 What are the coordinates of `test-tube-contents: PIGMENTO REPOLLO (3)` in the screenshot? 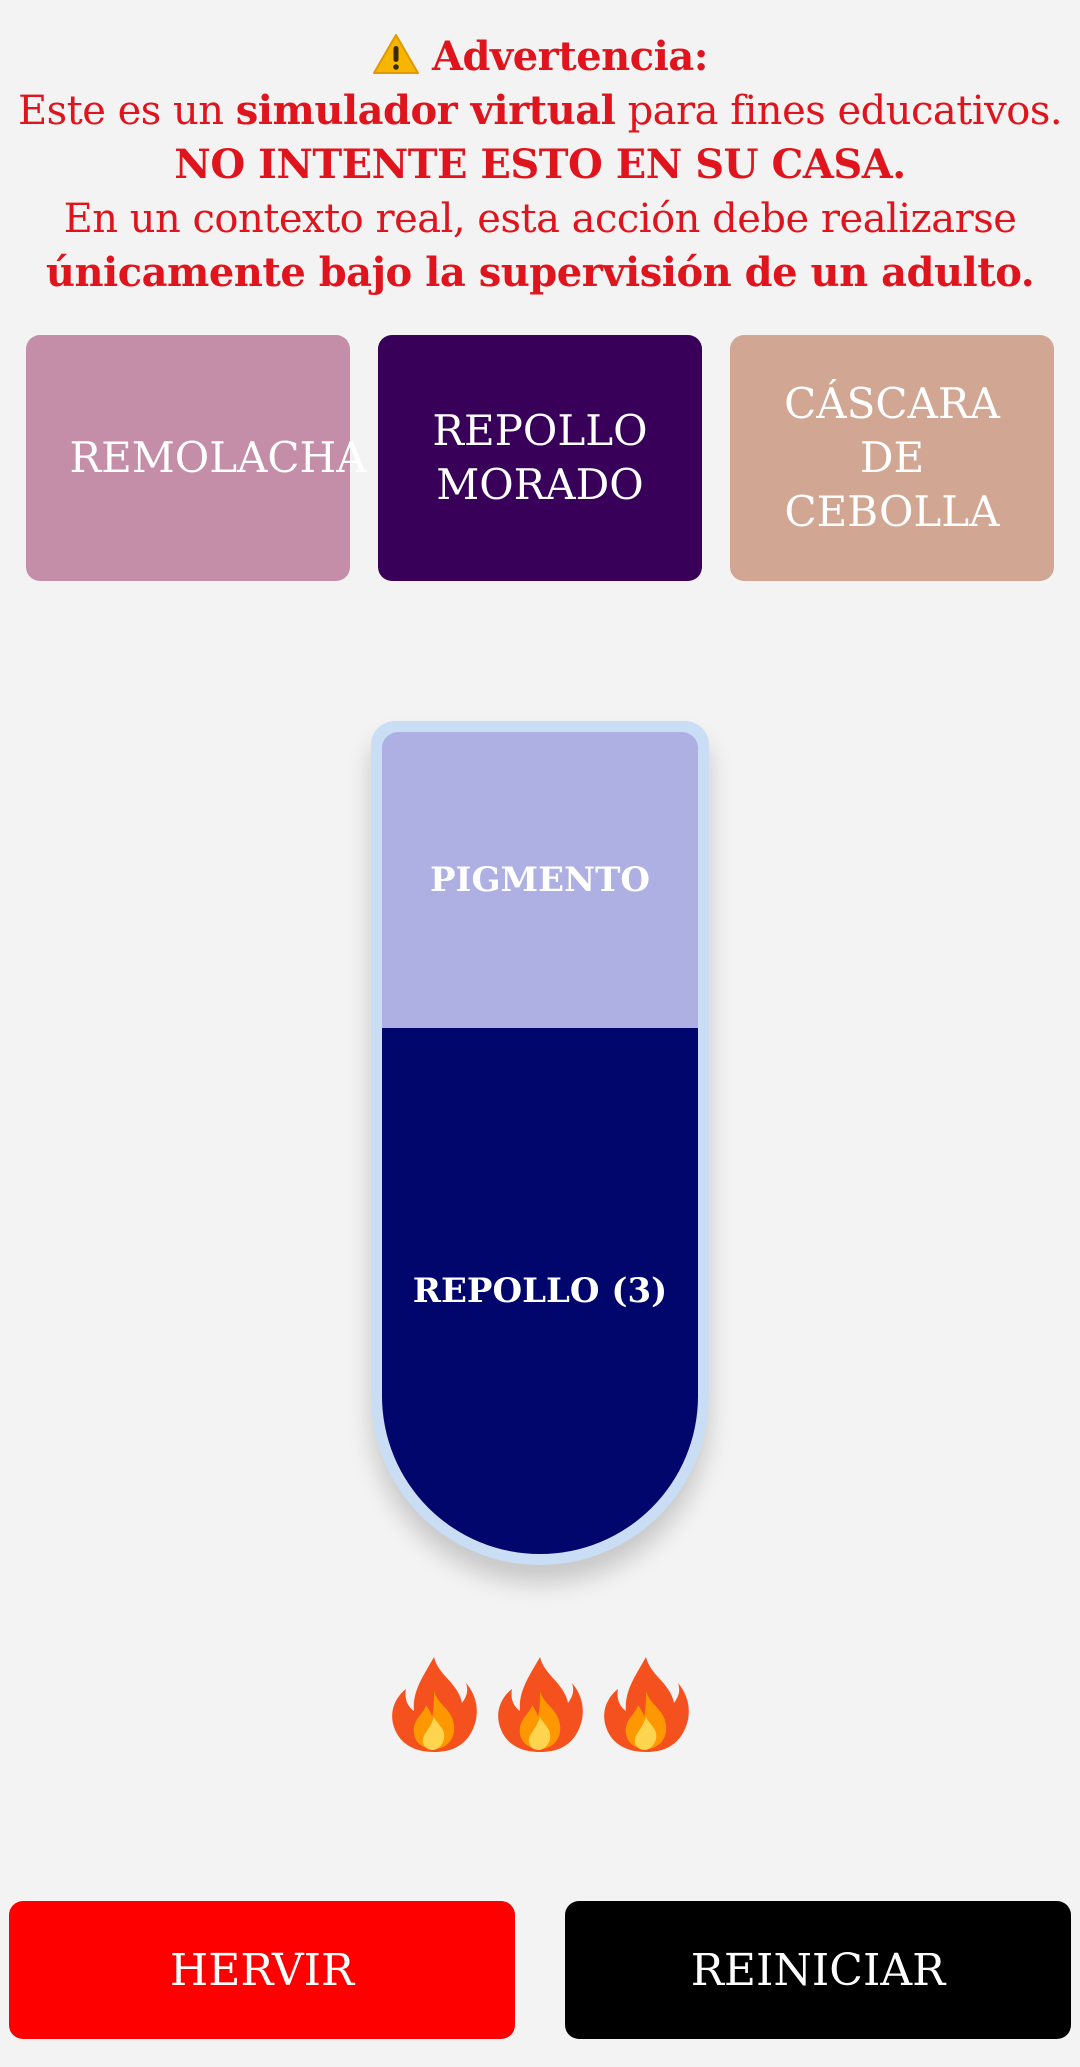 It's located at (540, 1143).